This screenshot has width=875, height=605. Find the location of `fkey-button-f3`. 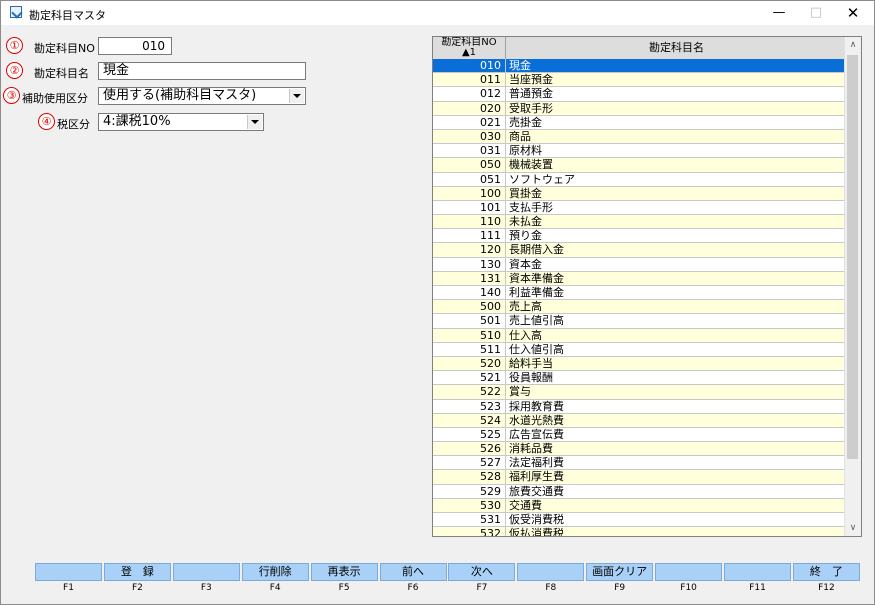

fkey-button-f3 is located at coordinates (206, 572).